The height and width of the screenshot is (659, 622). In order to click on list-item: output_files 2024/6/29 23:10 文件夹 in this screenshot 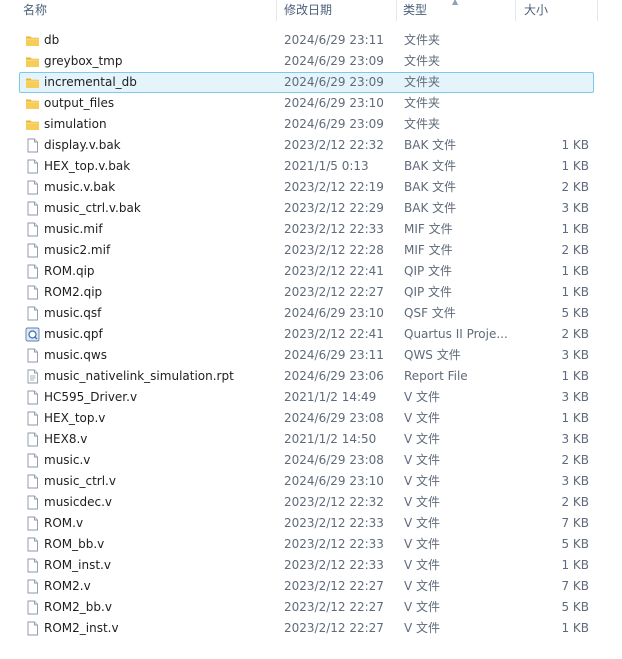, I will do `click(306, 103)`.